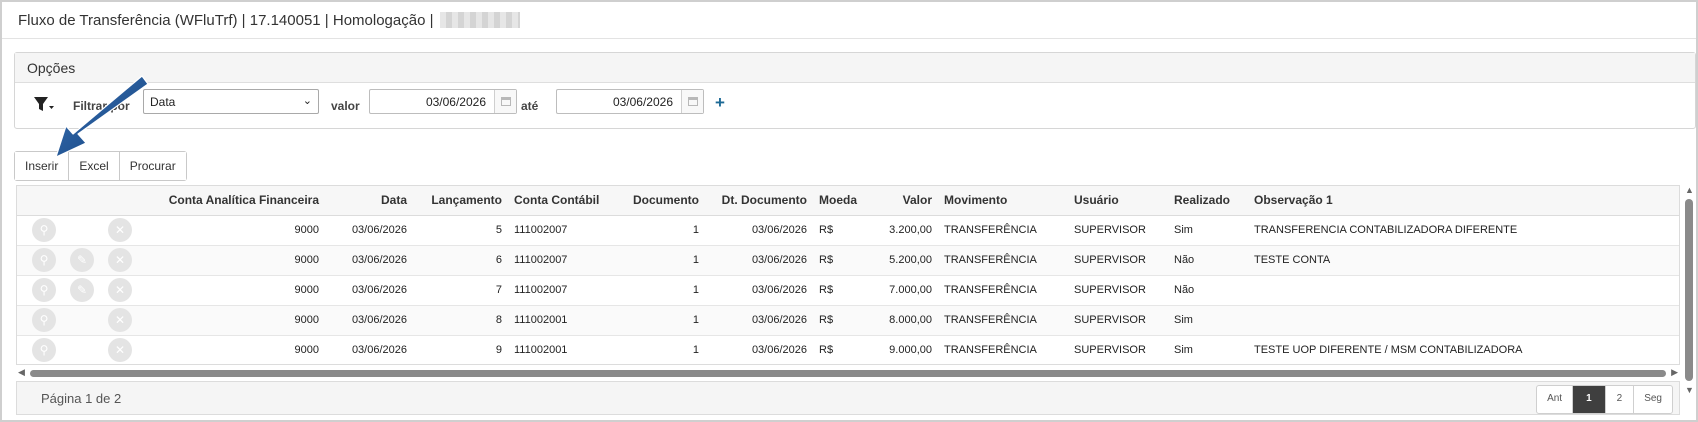 The height and width of the screenshot is (422, 1698). Describe the element at coordinates (642, 102) in the screenshot. I see `date-to-value: 03/06/2026` at that location.